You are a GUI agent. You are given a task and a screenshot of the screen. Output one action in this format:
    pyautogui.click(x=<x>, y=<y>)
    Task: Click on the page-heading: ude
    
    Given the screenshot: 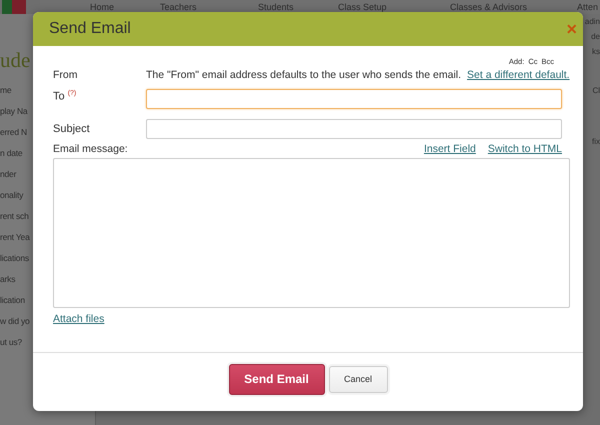 What is the action you would take?
    pyautogui.click(x=15, y=60)
    